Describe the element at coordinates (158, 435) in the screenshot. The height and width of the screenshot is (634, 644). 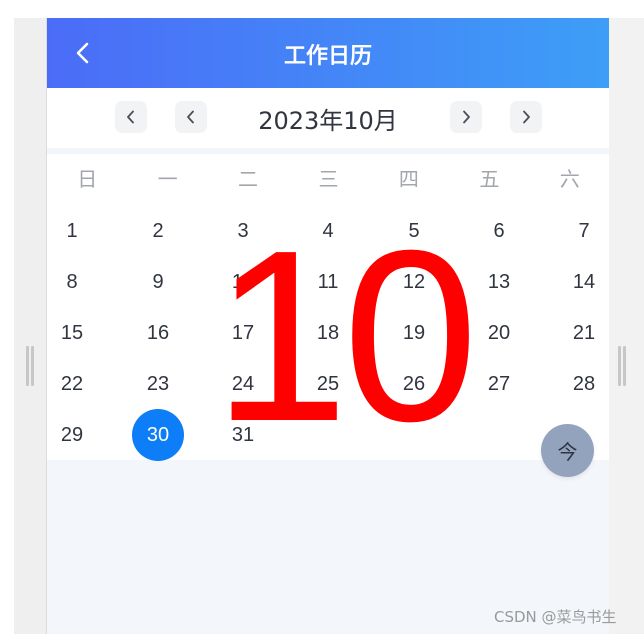
I see `selected-day: 30` at that location.